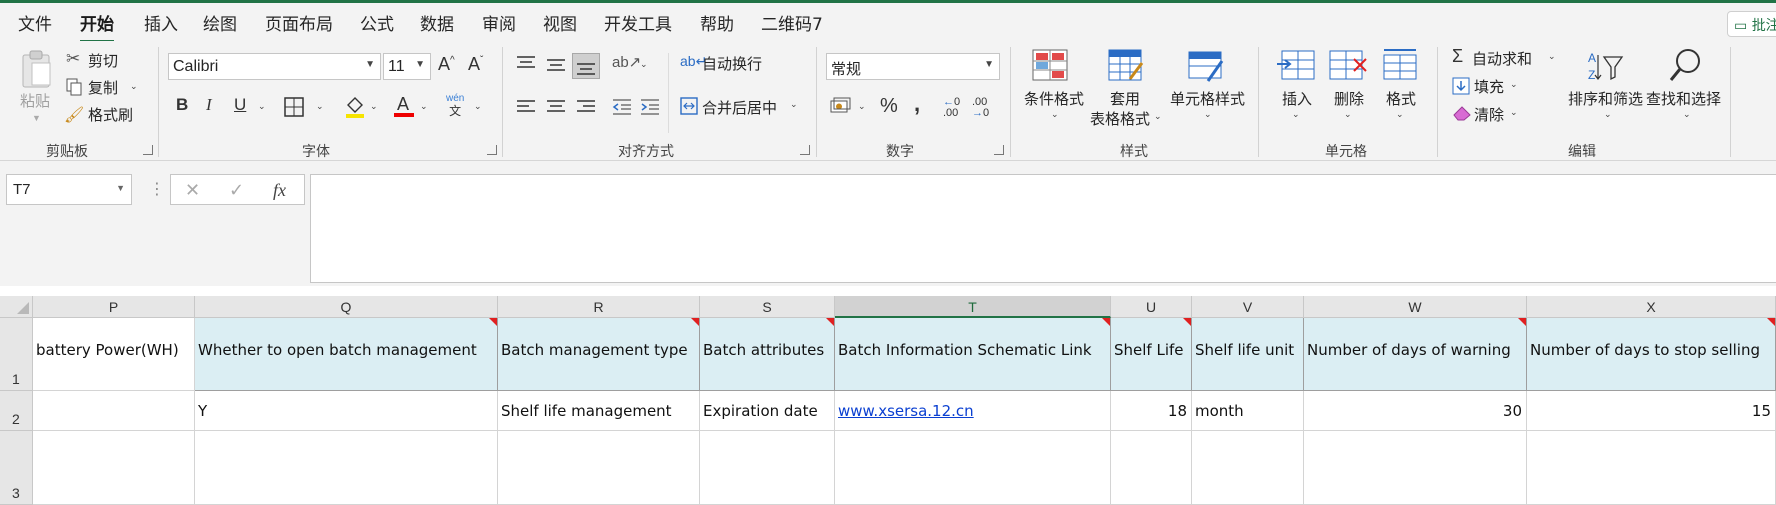  What do you see at coordinates (1151, 411) in the screenshot?
I see `cell-u2: 18` at bounding box center [1151, 411].